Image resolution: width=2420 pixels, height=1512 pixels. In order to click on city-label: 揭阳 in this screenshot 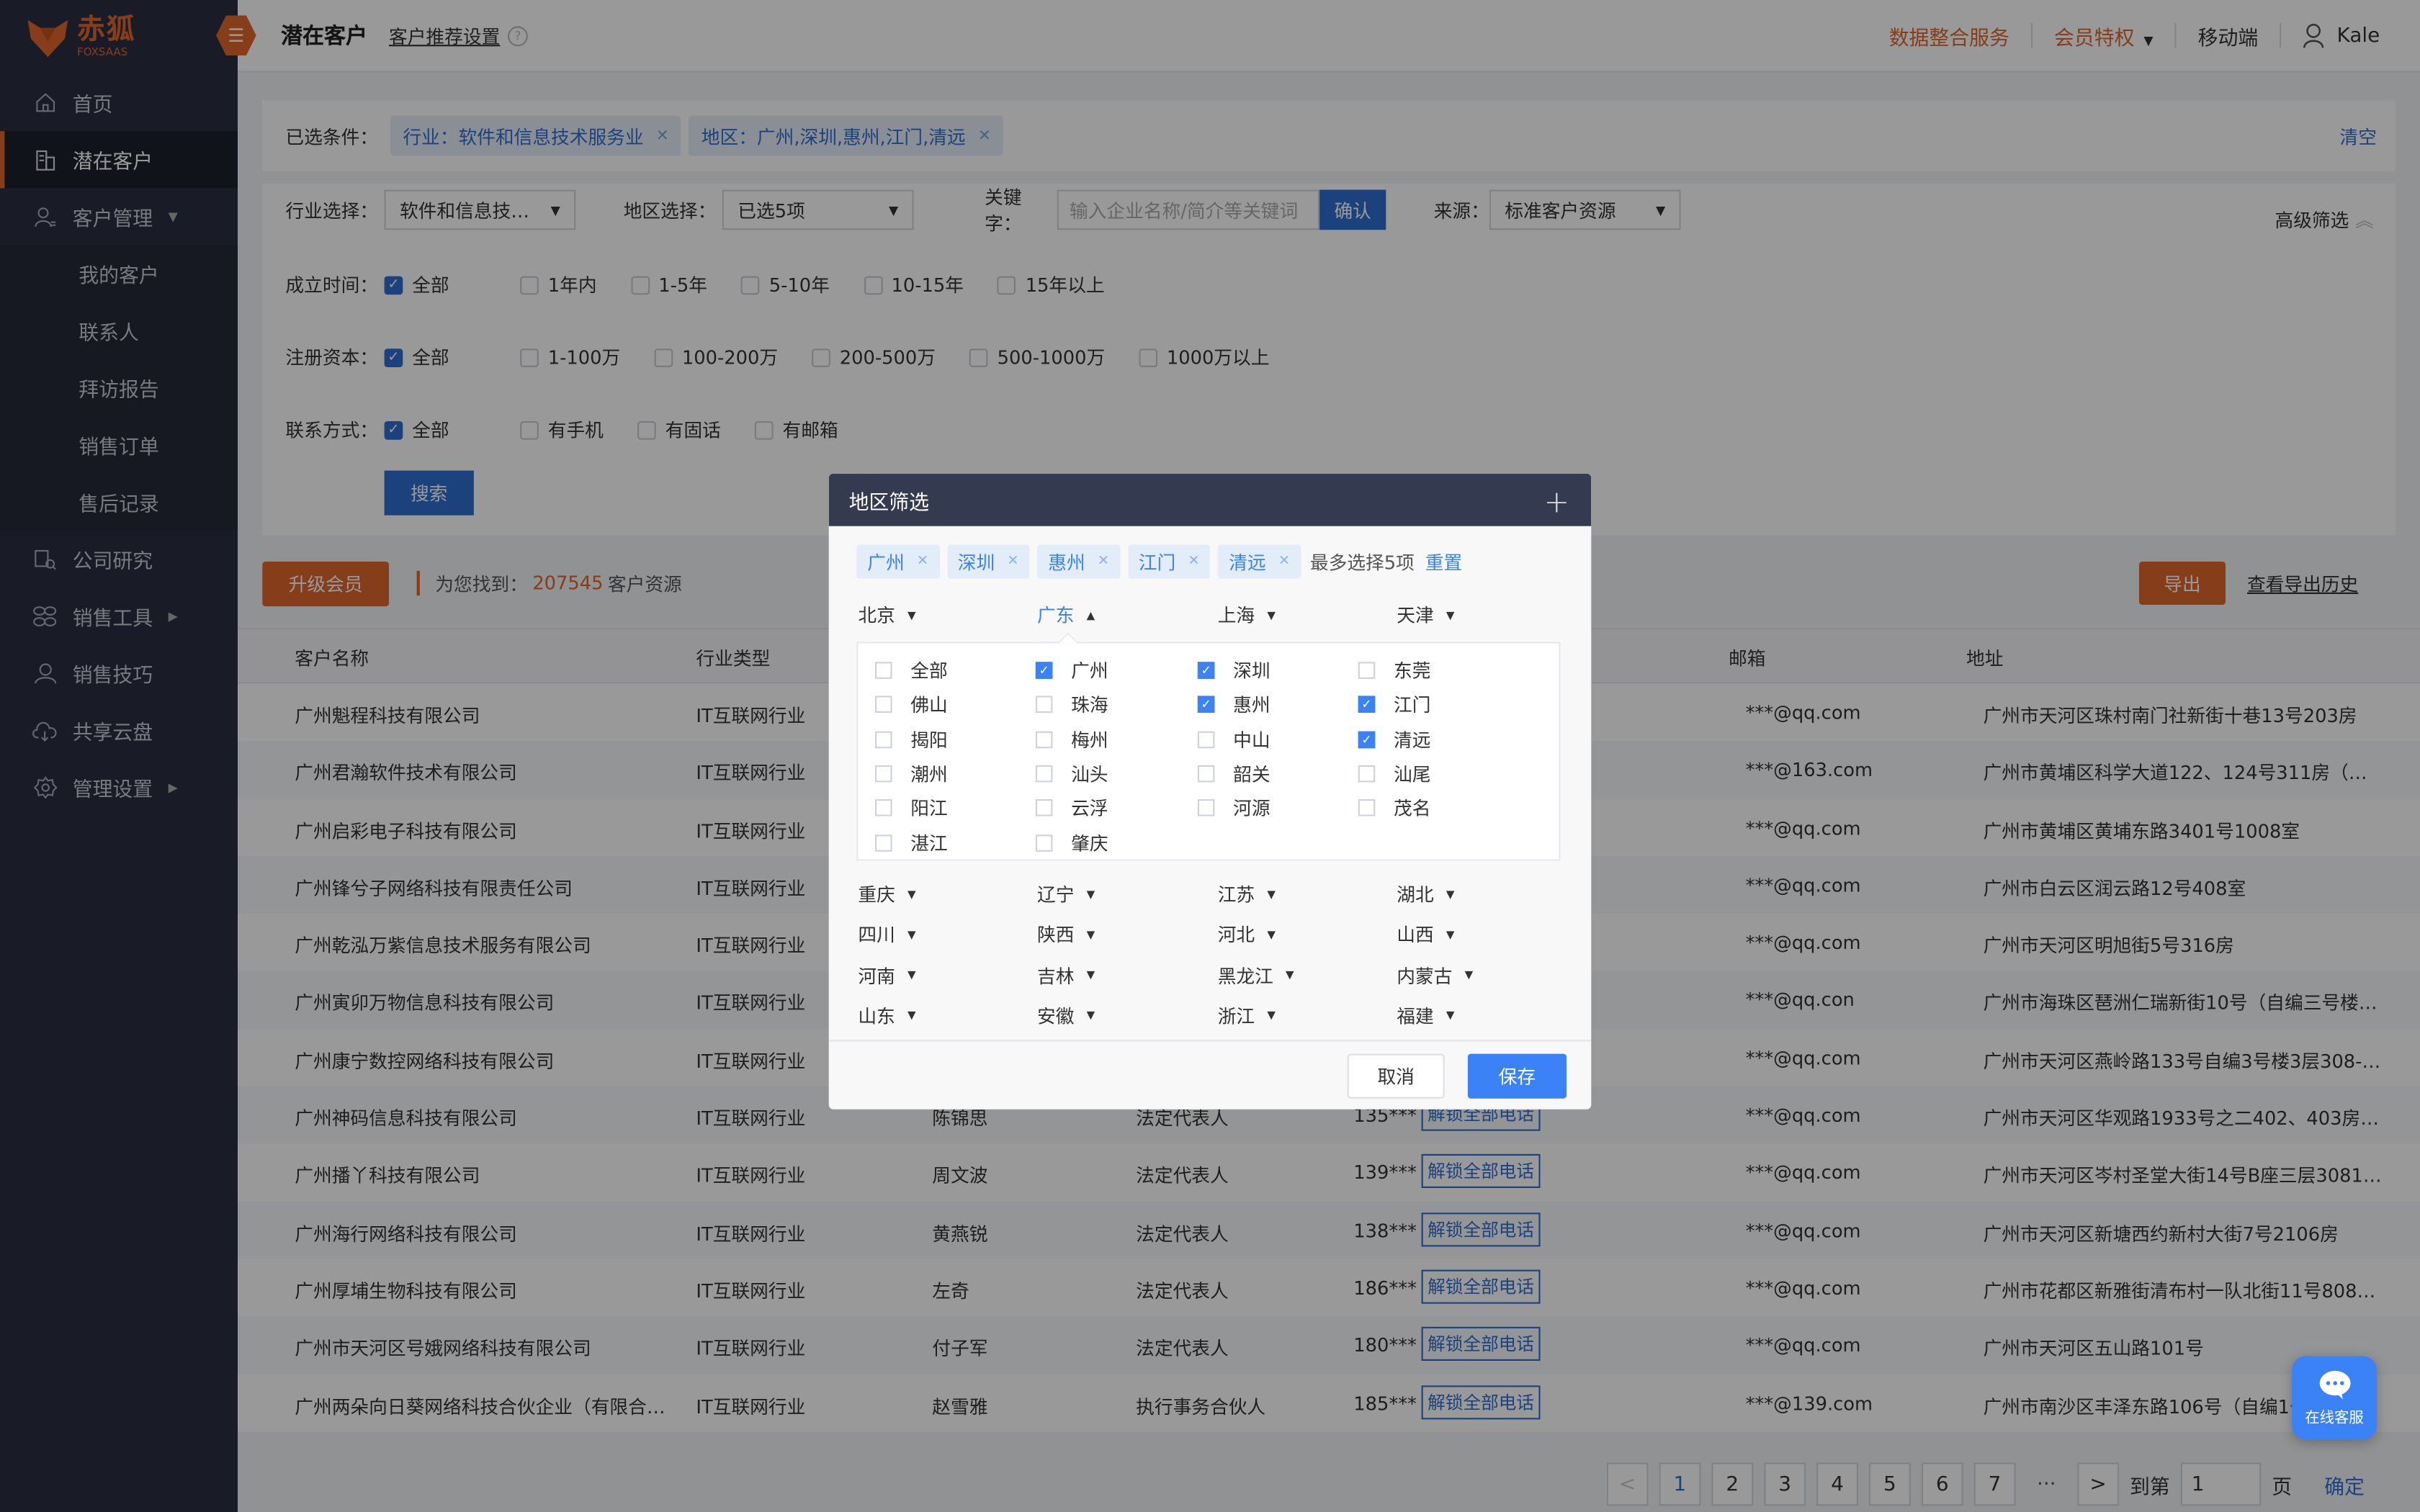, I will do `click(929, 740)`.